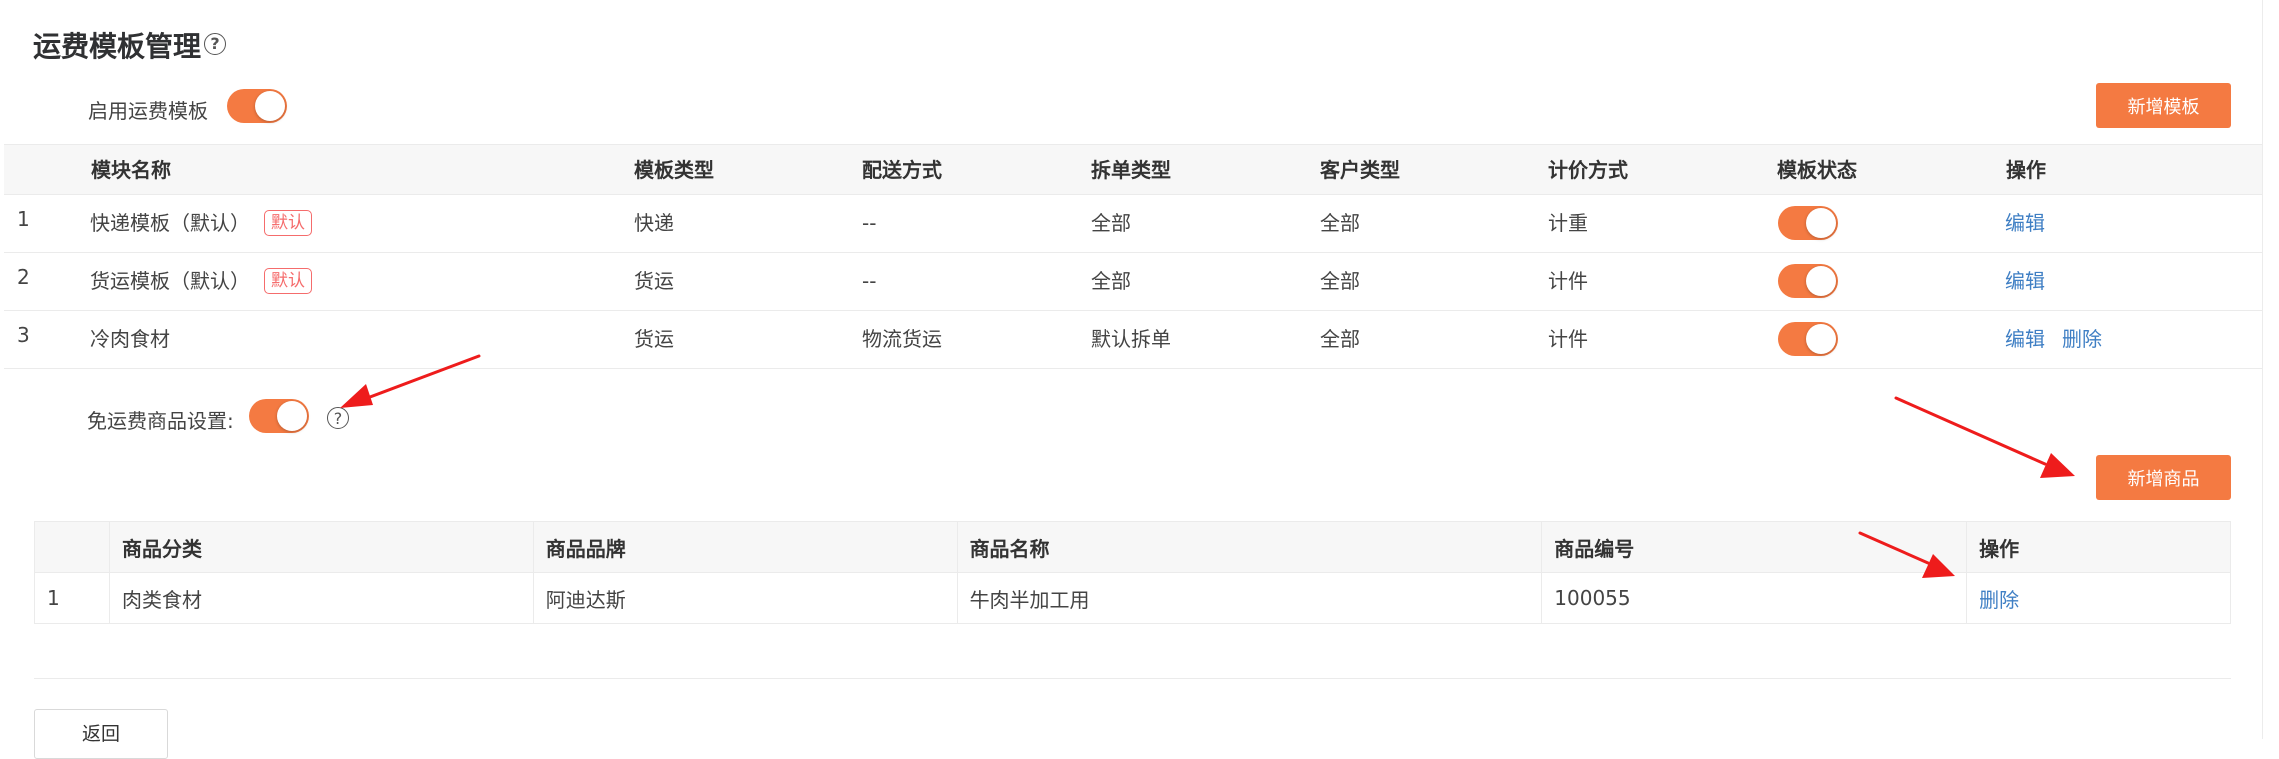 The height and width of the screenshot is (759, 2279). What do you see at coordinates (1817, 170) in the screenshot?
I see `column-header-status: 模板状态` at bounding box center [1817, 170].